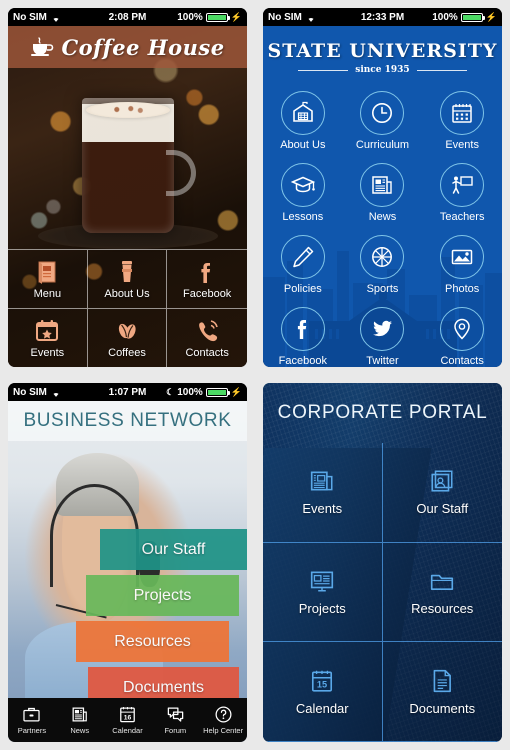  Describe the element at coordinates (32, 730) in the screenshot. I see `tab-label: Partners` at that location.